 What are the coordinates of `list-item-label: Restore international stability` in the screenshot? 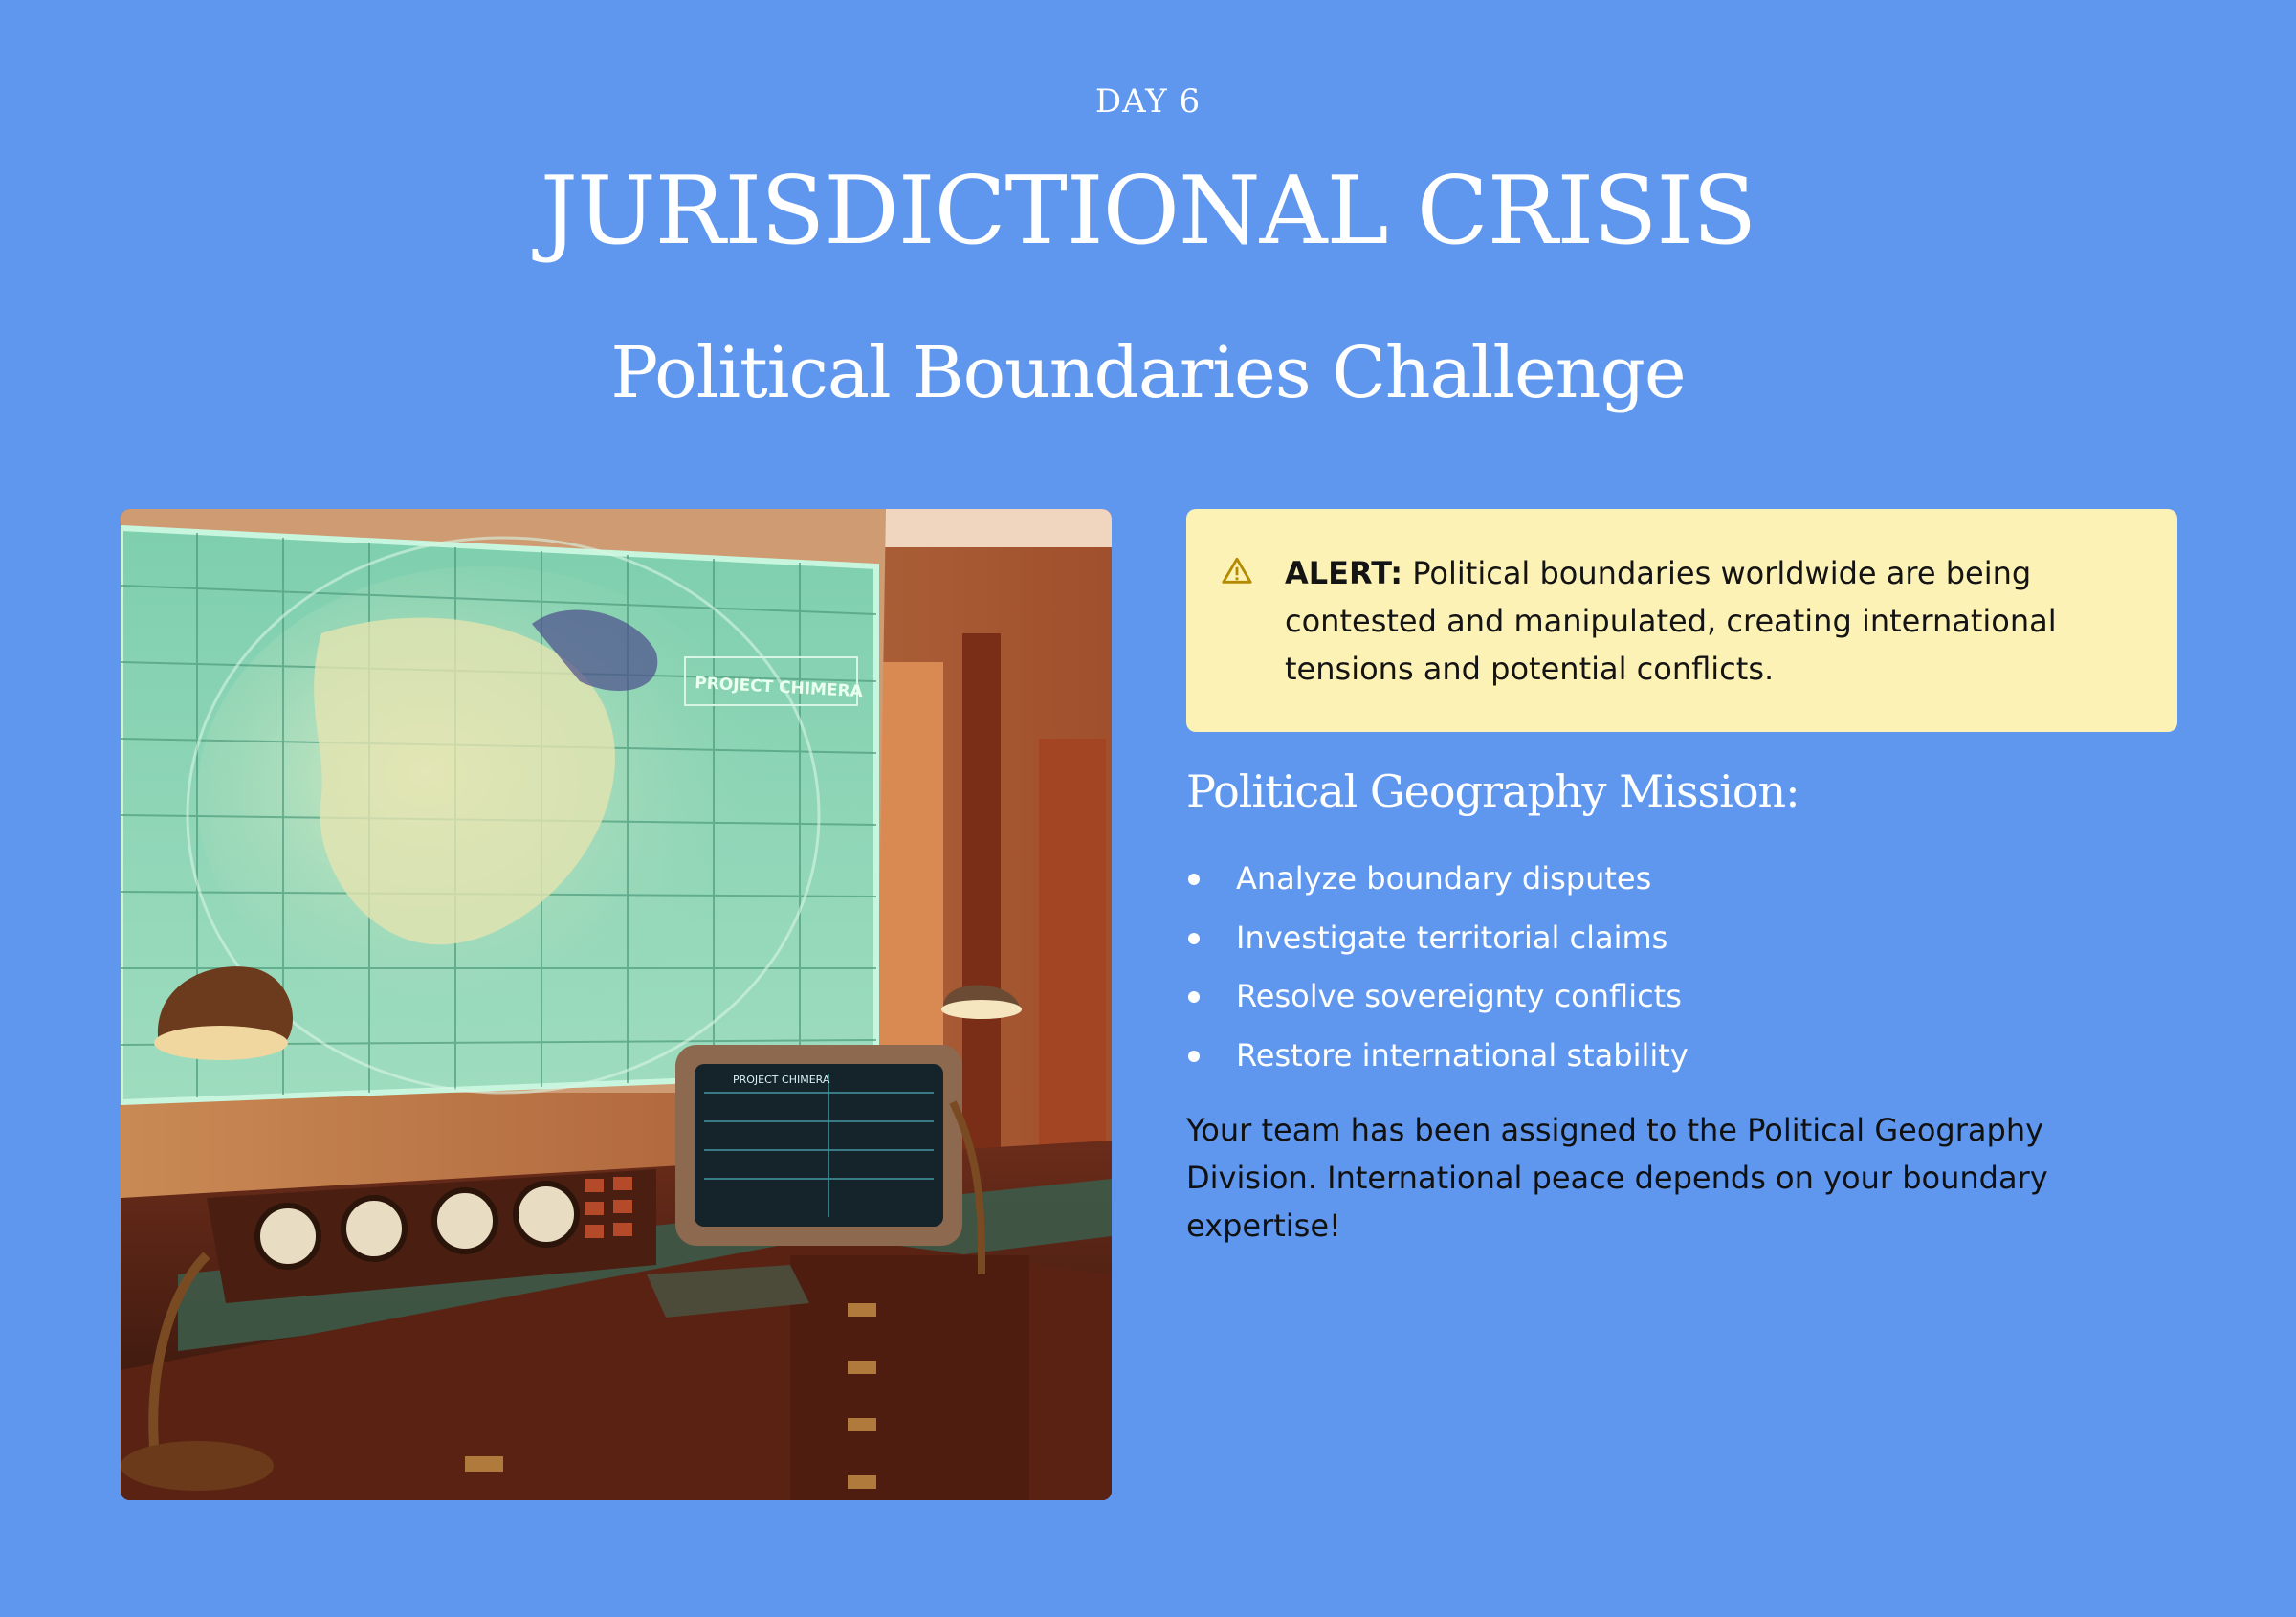 It's located at (1462, 1055).